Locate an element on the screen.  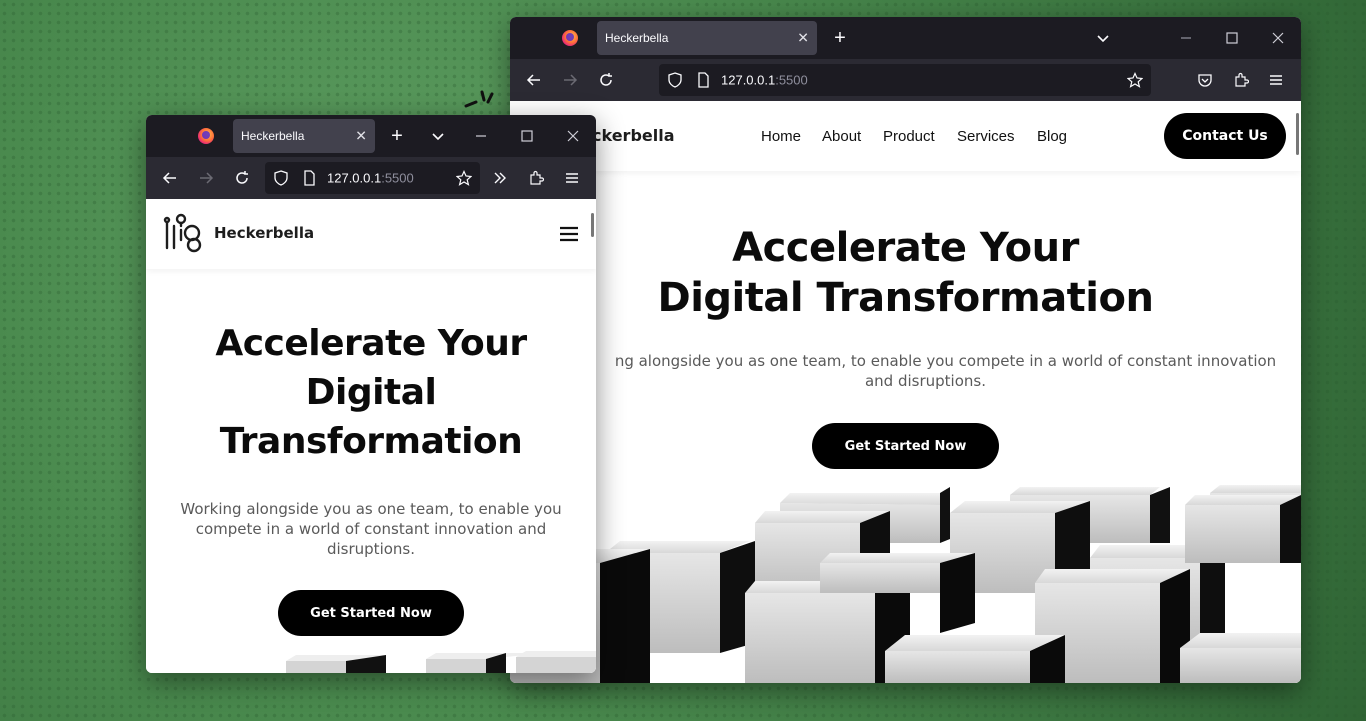
brand-name: ckerbella is located at coordinates (633, 135).